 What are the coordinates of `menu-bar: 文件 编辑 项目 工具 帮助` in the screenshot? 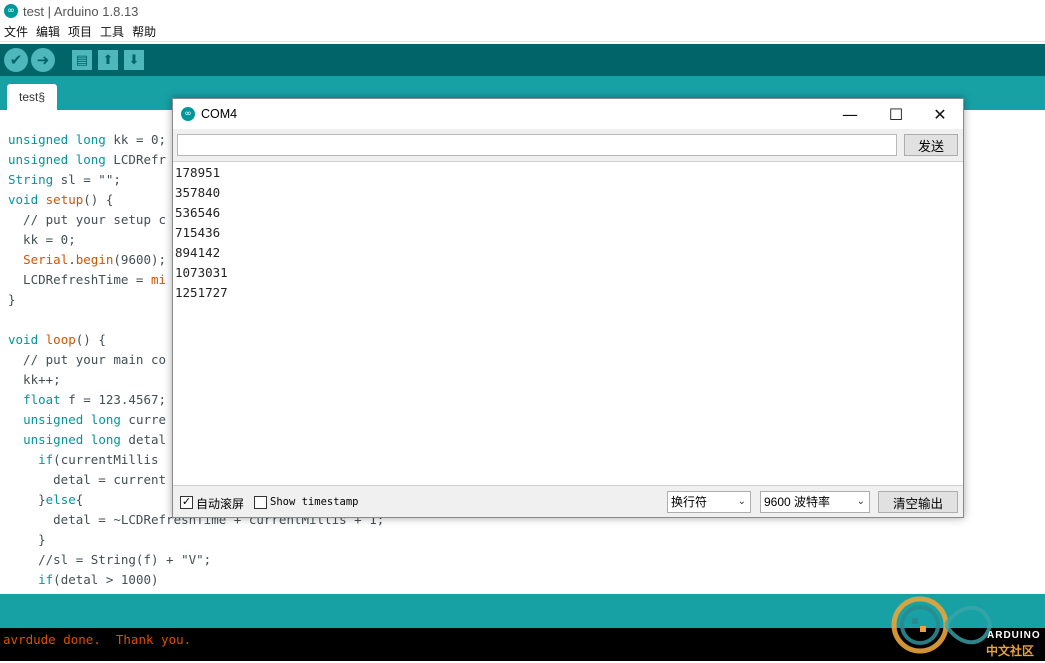 It's located at (522, 32).